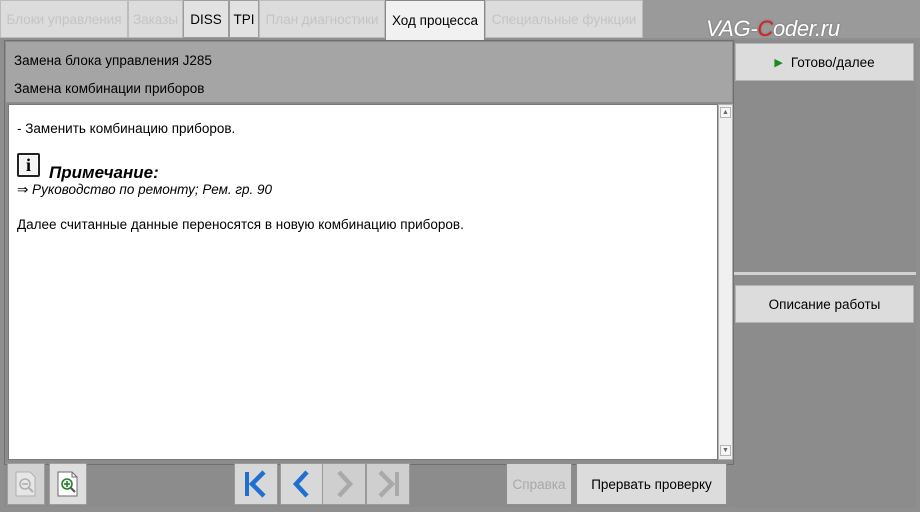  Describe the element at coordinates (832, 62) in the screenshot. I see `done-next-label: Готово/далее` at that location.